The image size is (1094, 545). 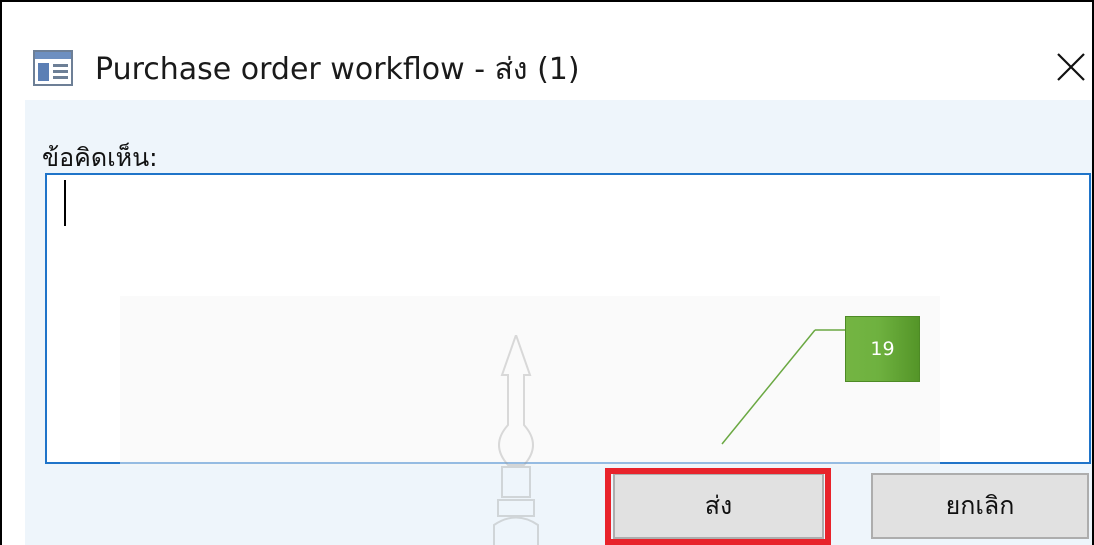 I want to click on step-number-badge: 19, so click(x=882, y=349).